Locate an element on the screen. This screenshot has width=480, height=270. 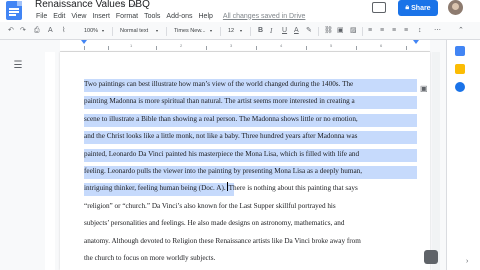
ruler-label: 1 is located at coordinates (131, 45).